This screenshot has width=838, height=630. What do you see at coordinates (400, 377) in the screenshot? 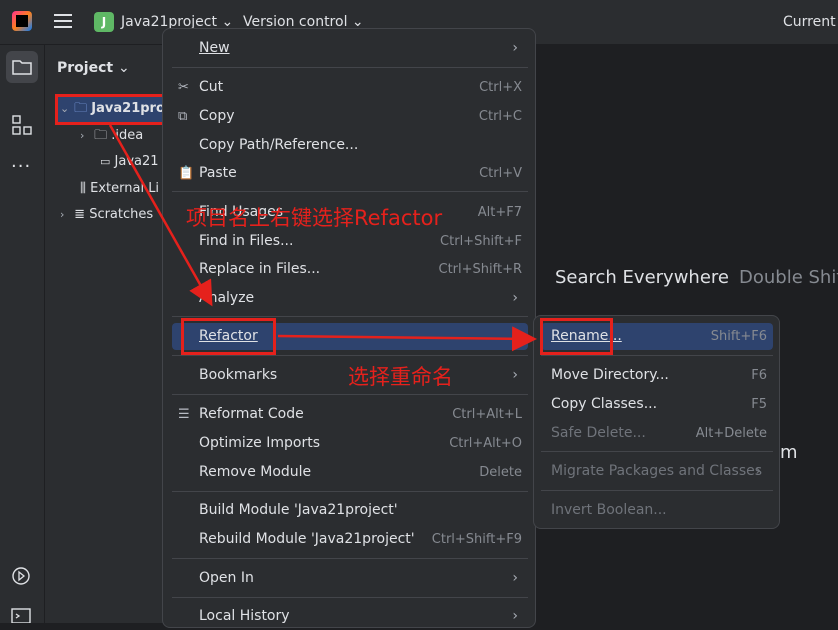
I see `annotation-step2: 选择重命名` at bounding box center [400, 377].